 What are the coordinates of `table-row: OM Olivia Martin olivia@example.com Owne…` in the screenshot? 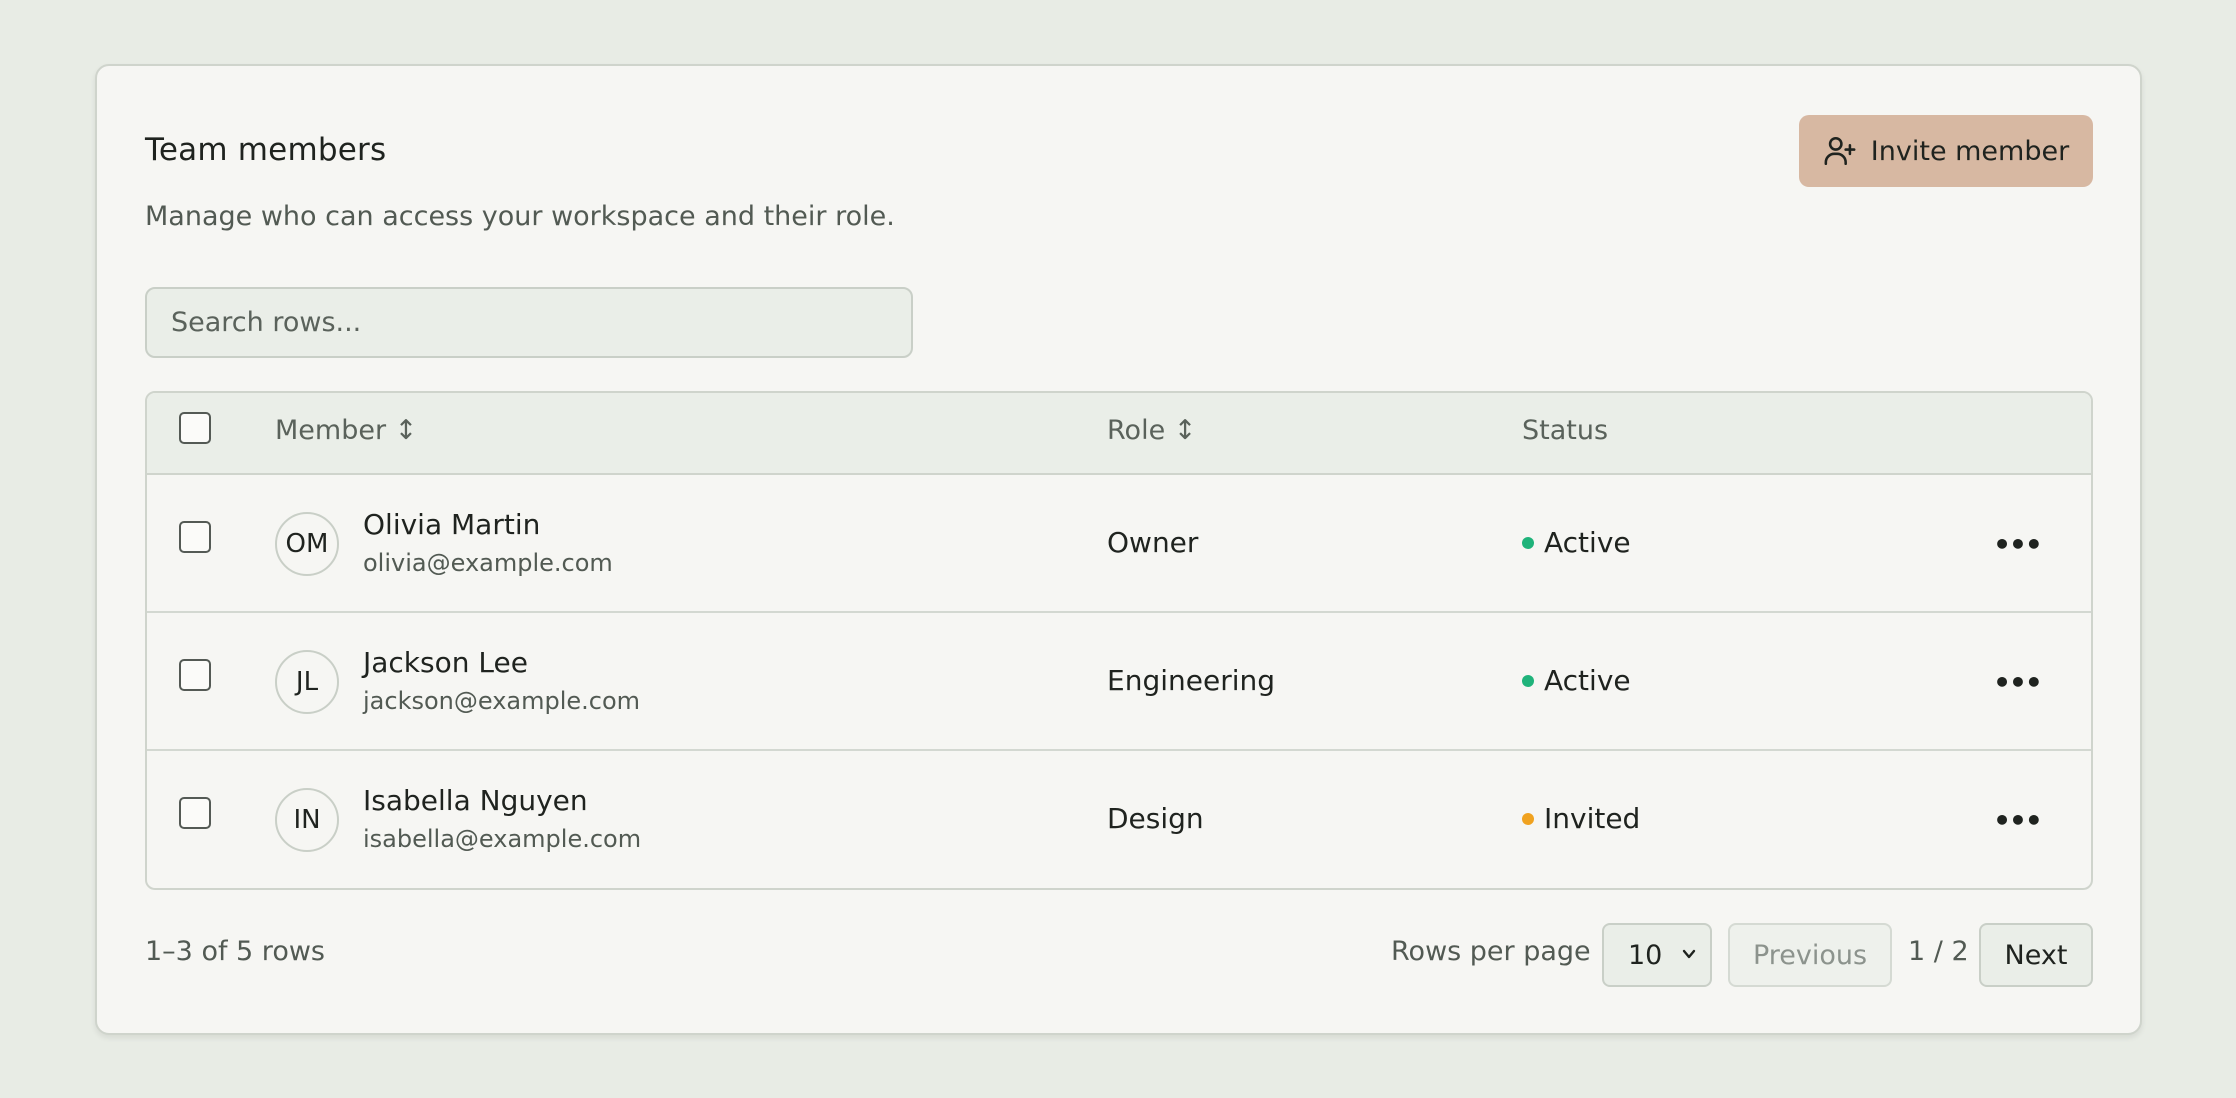 It's located at (1119, 544).